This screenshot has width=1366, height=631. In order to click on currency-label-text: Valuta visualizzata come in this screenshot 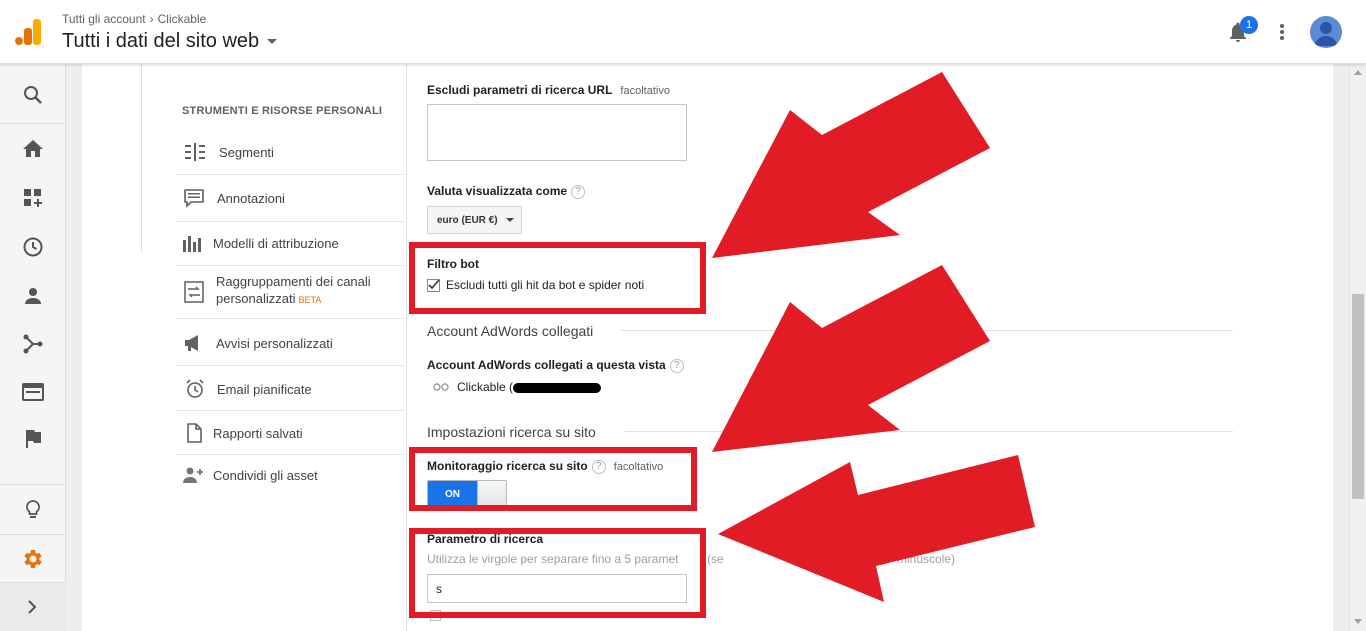, I will do `click(497, 191)`.